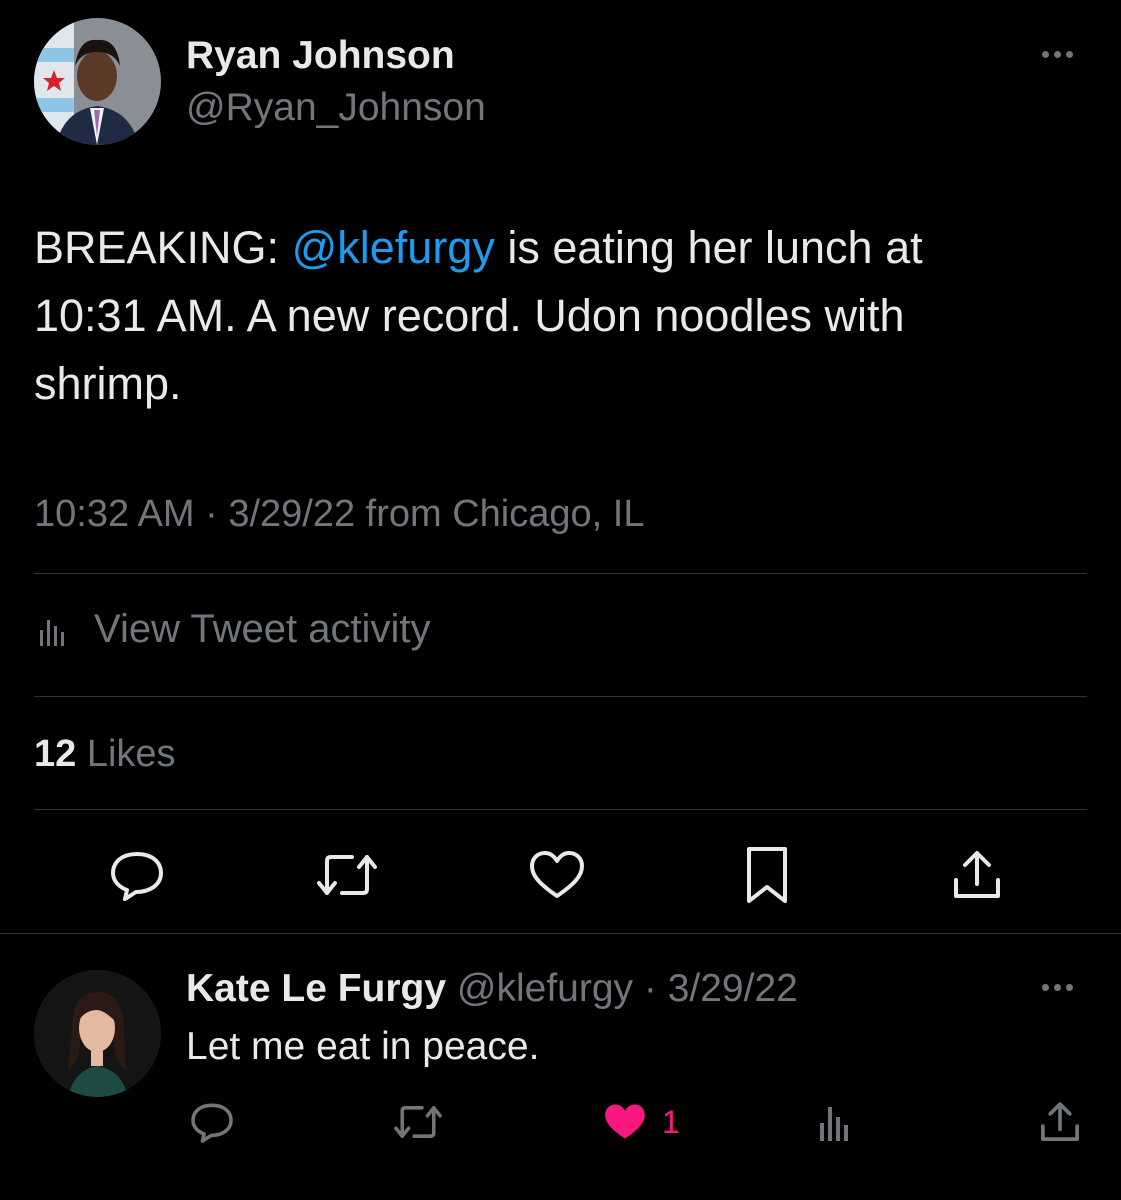 The width and height of the screenshot is (1121, 1200). What do you see at coordinates (393, 247) in the screenshot?
I see `mention-link: @klefurgy` at bounding box center [393, 247].